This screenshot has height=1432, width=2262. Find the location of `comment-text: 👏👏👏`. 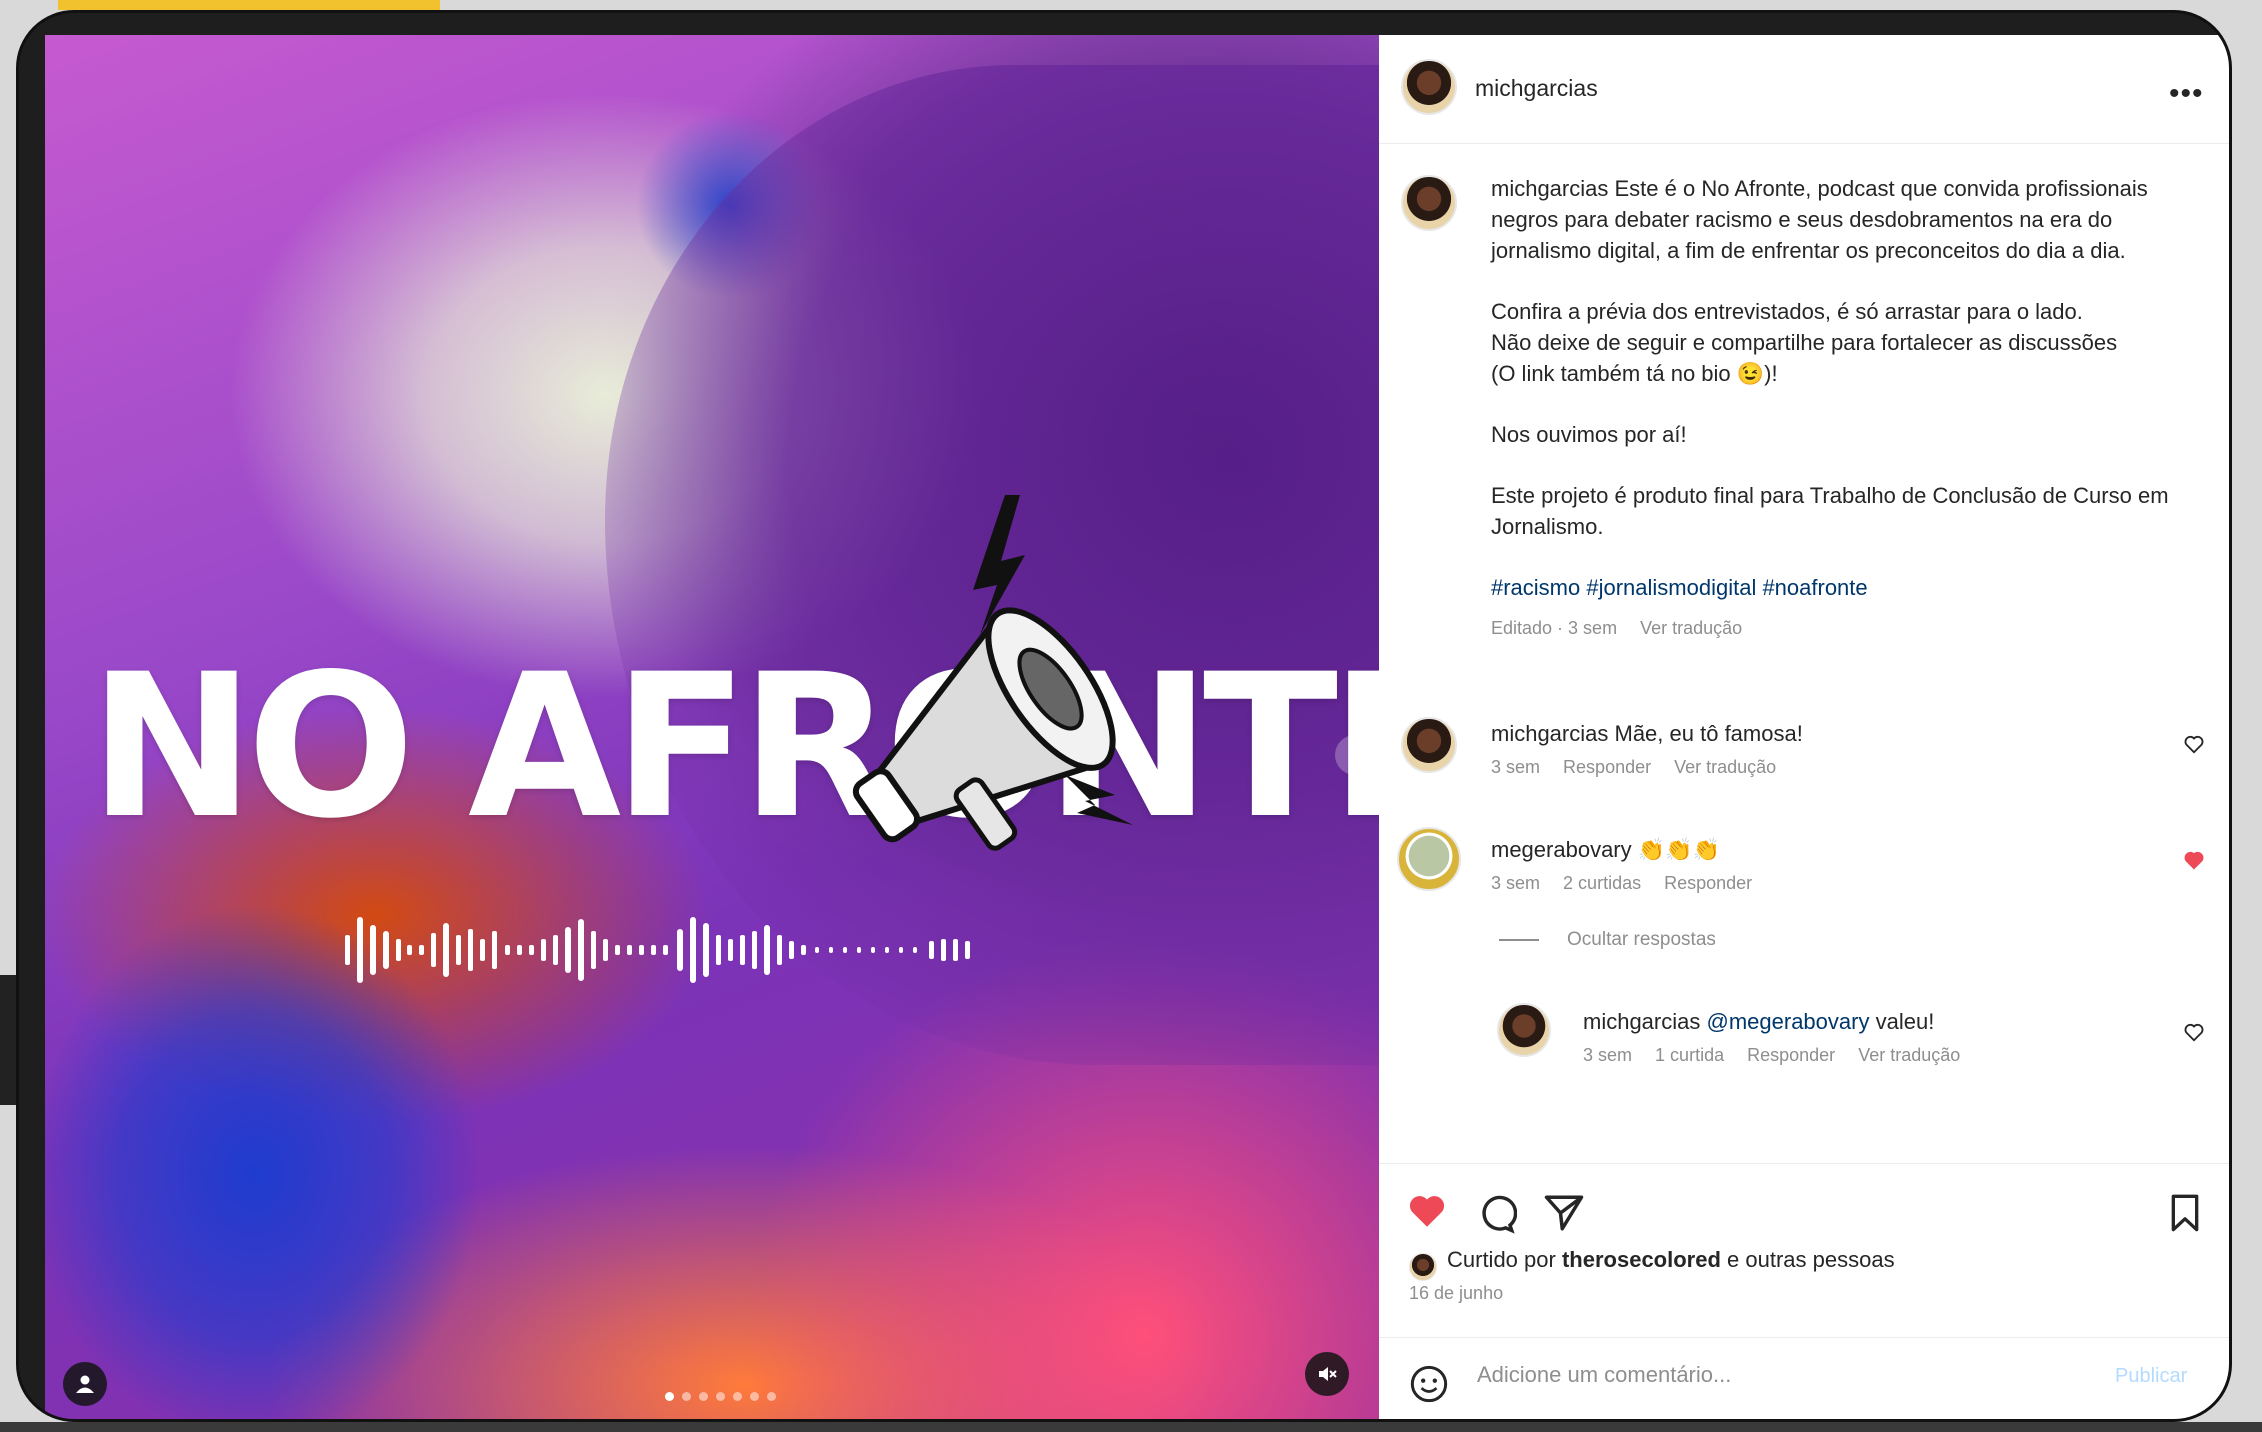

comment-text: 👏👏👏 is located at coordinates (1678, 849).